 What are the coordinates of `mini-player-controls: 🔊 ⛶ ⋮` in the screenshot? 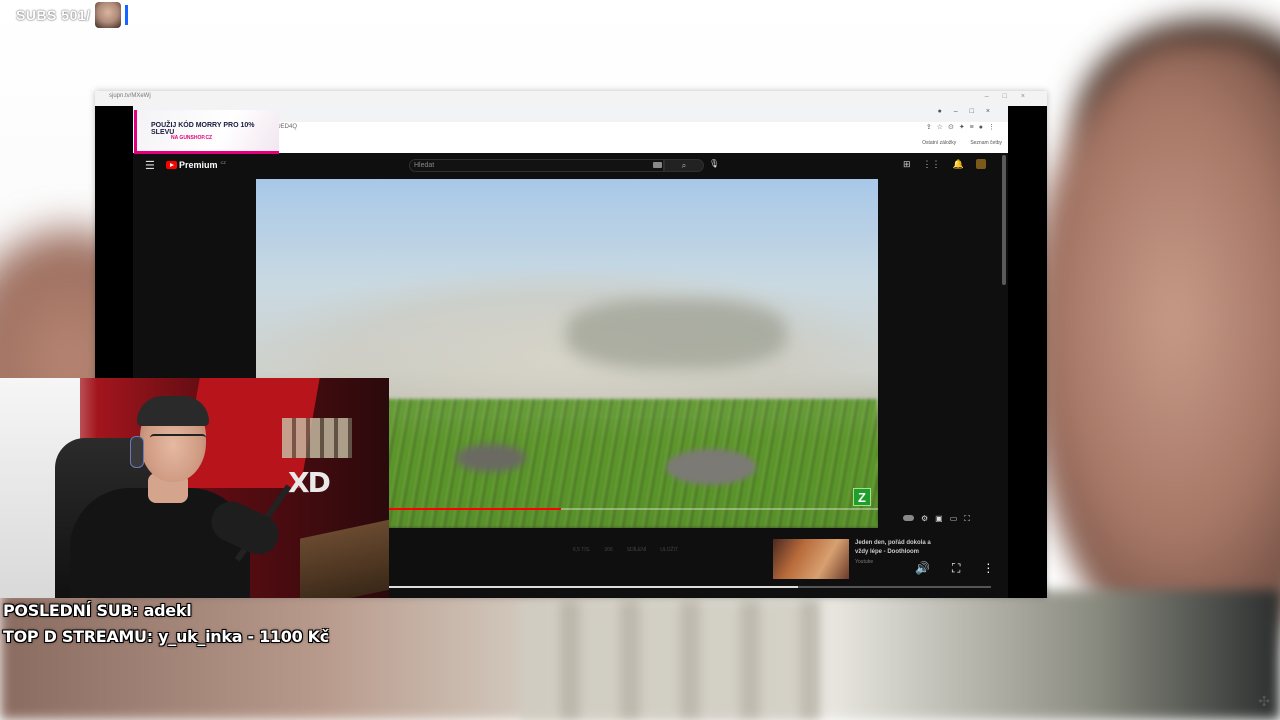 It's located at (954, 568).